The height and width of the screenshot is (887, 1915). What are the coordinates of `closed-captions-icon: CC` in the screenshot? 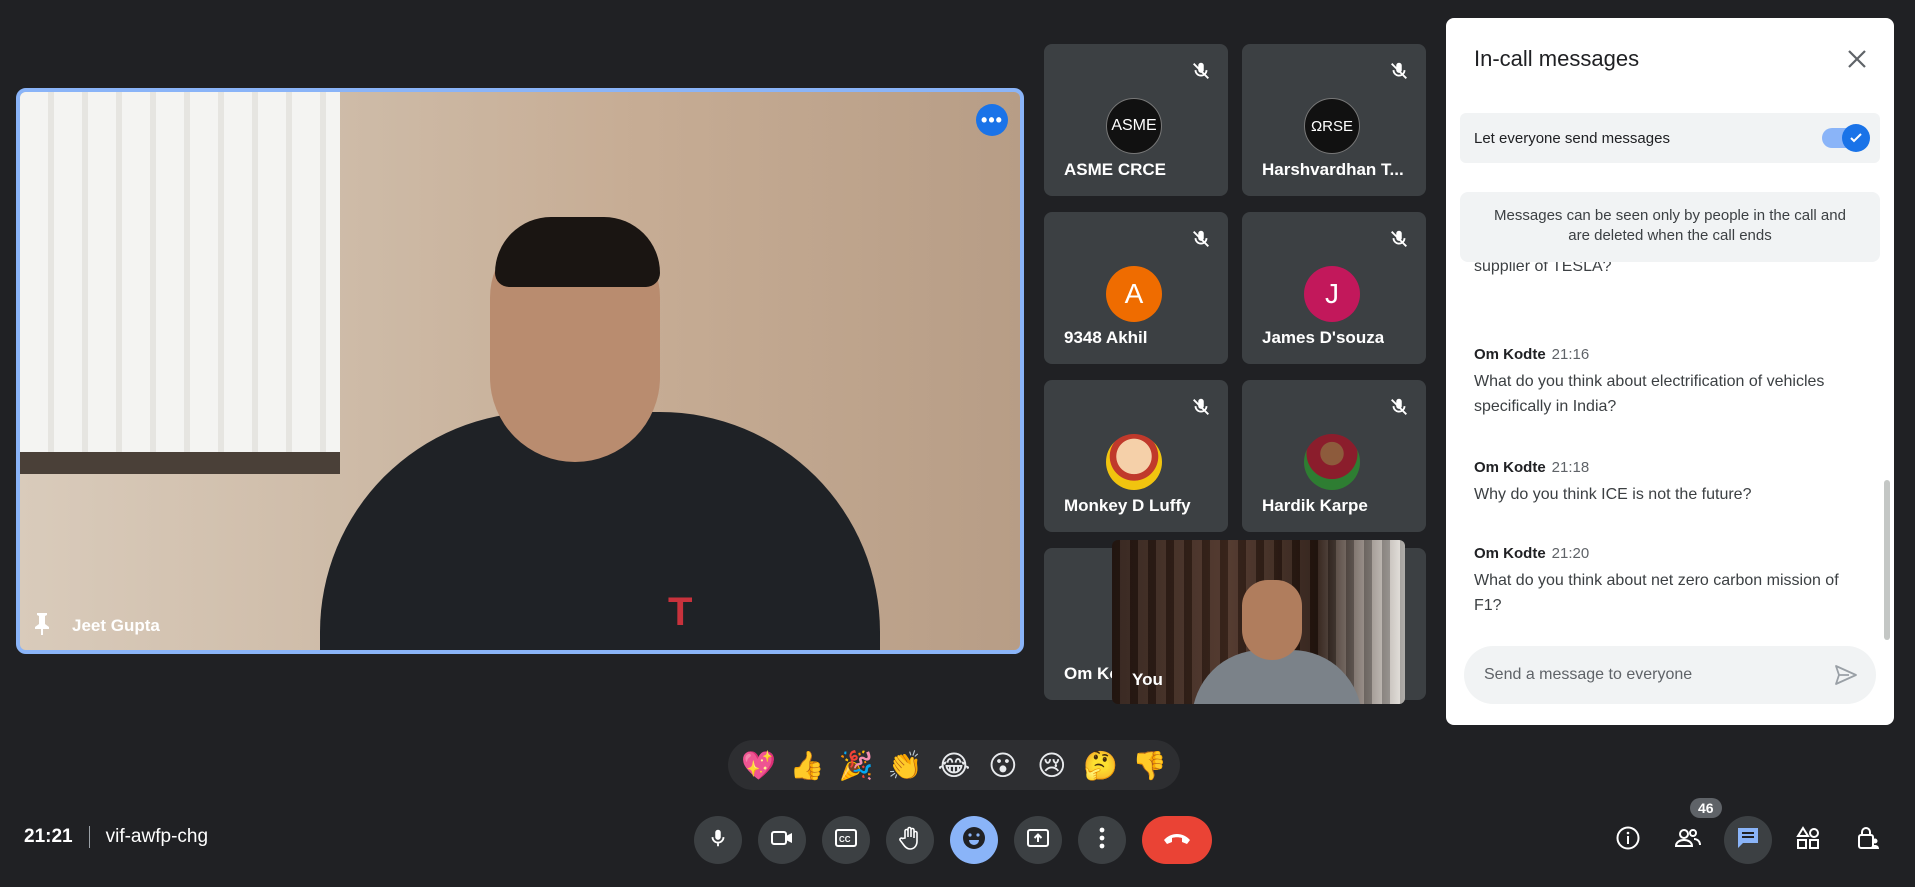 It's located at (846, 840).